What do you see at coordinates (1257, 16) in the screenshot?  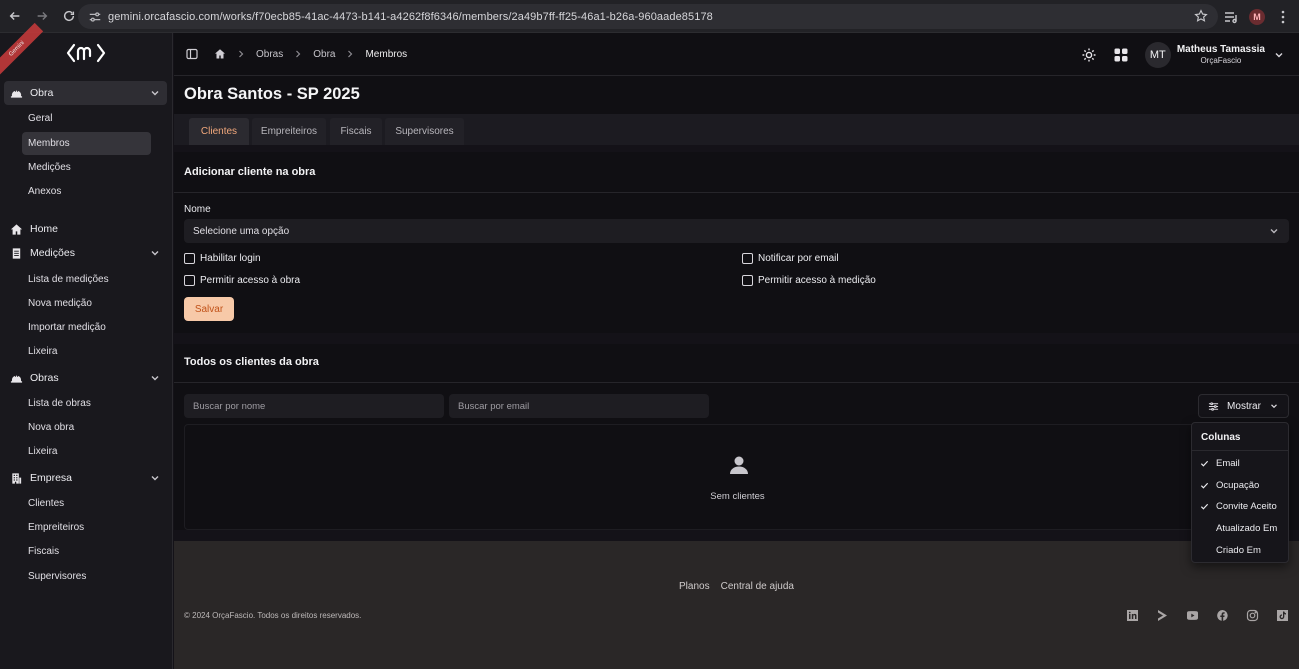 I see `profile-avatar: M` at bounding box center [1257, 16].